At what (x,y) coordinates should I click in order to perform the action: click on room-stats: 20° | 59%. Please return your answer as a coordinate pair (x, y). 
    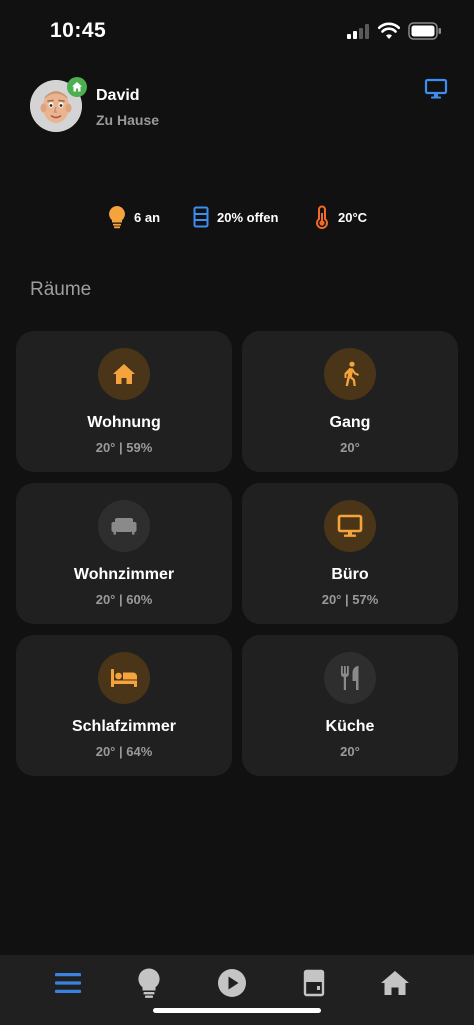
    Looking at the image, I should click on (124, 447).